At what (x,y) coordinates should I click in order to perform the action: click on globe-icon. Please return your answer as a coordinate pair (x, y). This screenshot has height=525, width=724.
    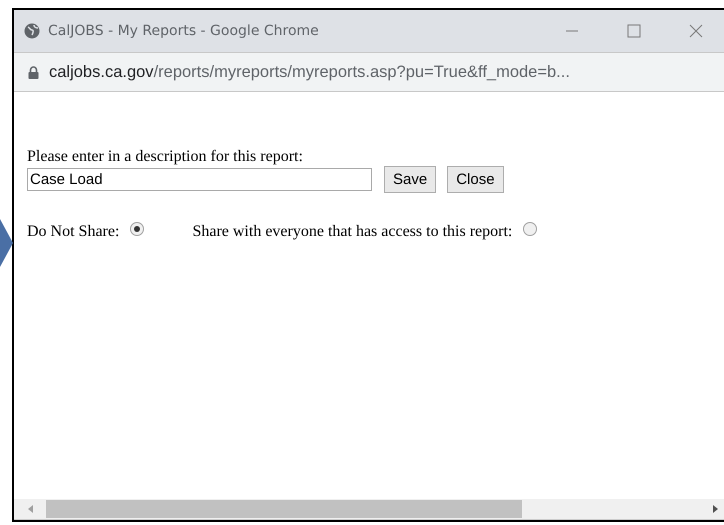
    Looking at the image, I should click on (32, 31).